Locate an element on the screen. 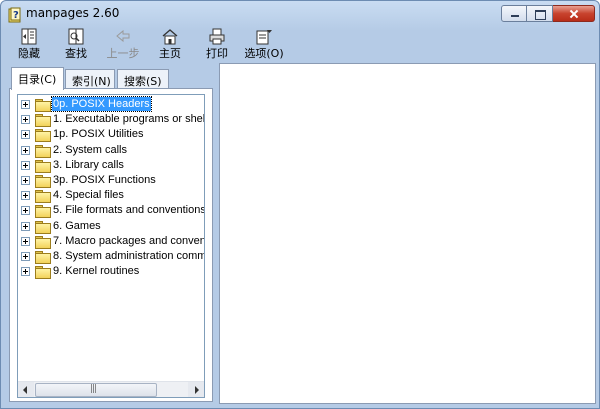 Image resolution: width=600 pixels, height=409 pixels. tree-item-label: 3. Library calls is located at coordinates (88, 164).